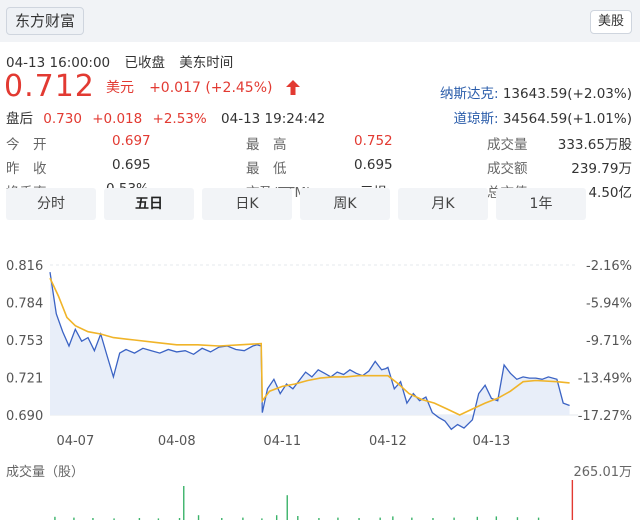  Describe the element at coordinates (373, 141) in the screenshot. I see `stat-value: 0.752` at that location.